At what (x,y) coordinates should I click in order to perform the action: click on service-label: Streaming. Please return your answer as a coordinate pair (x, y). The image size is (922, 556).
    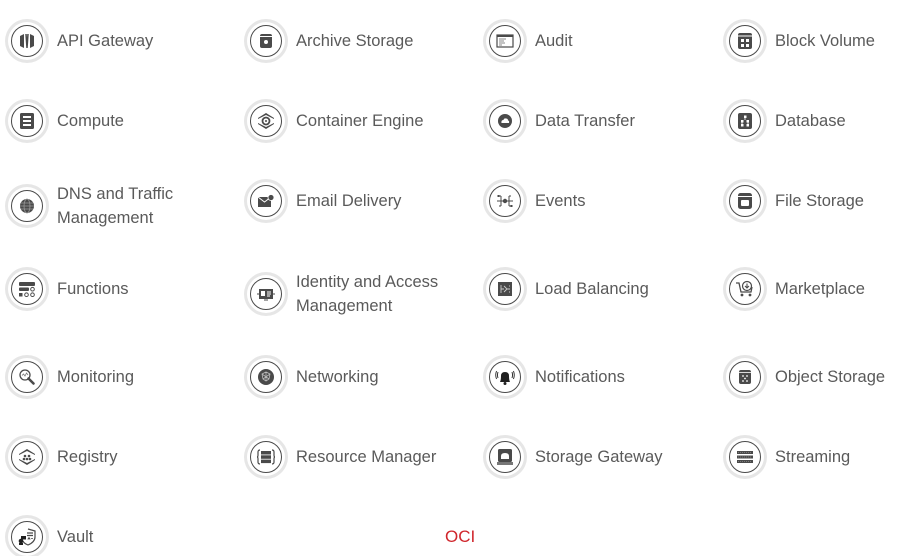
    Looking at the image, I should click on (813, 457).